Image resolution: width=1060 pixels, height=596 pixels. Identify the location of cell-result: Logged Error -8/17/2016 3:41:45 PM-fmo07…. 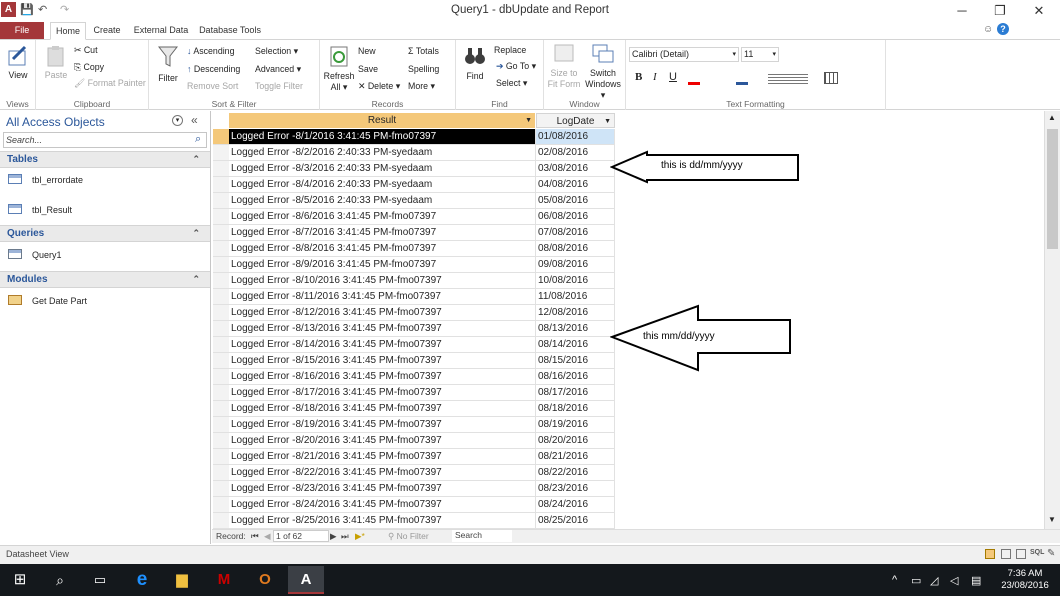
(382, 393).